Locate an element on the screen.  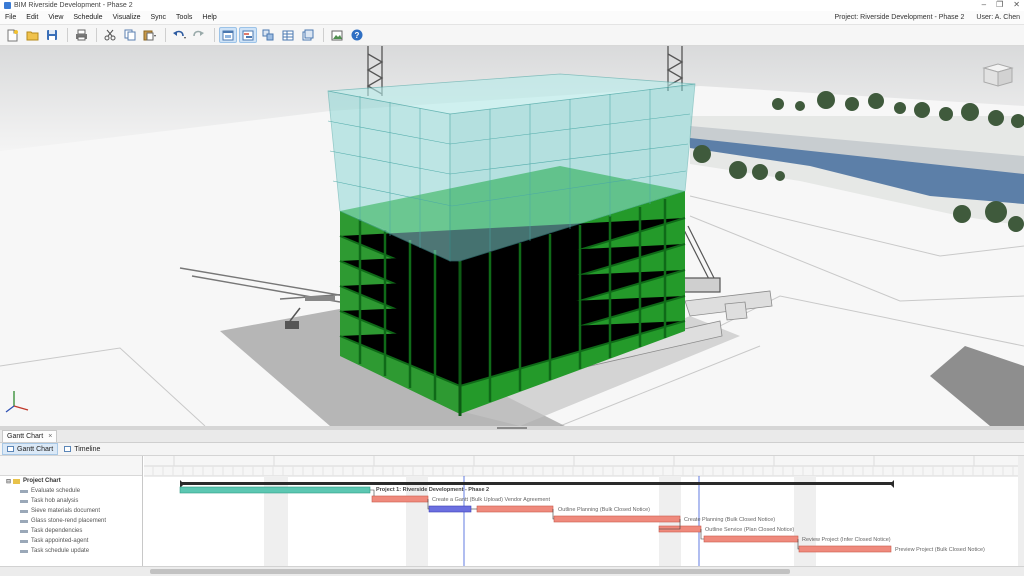
menu-sync: Sync is located at coordinates (158, 17).